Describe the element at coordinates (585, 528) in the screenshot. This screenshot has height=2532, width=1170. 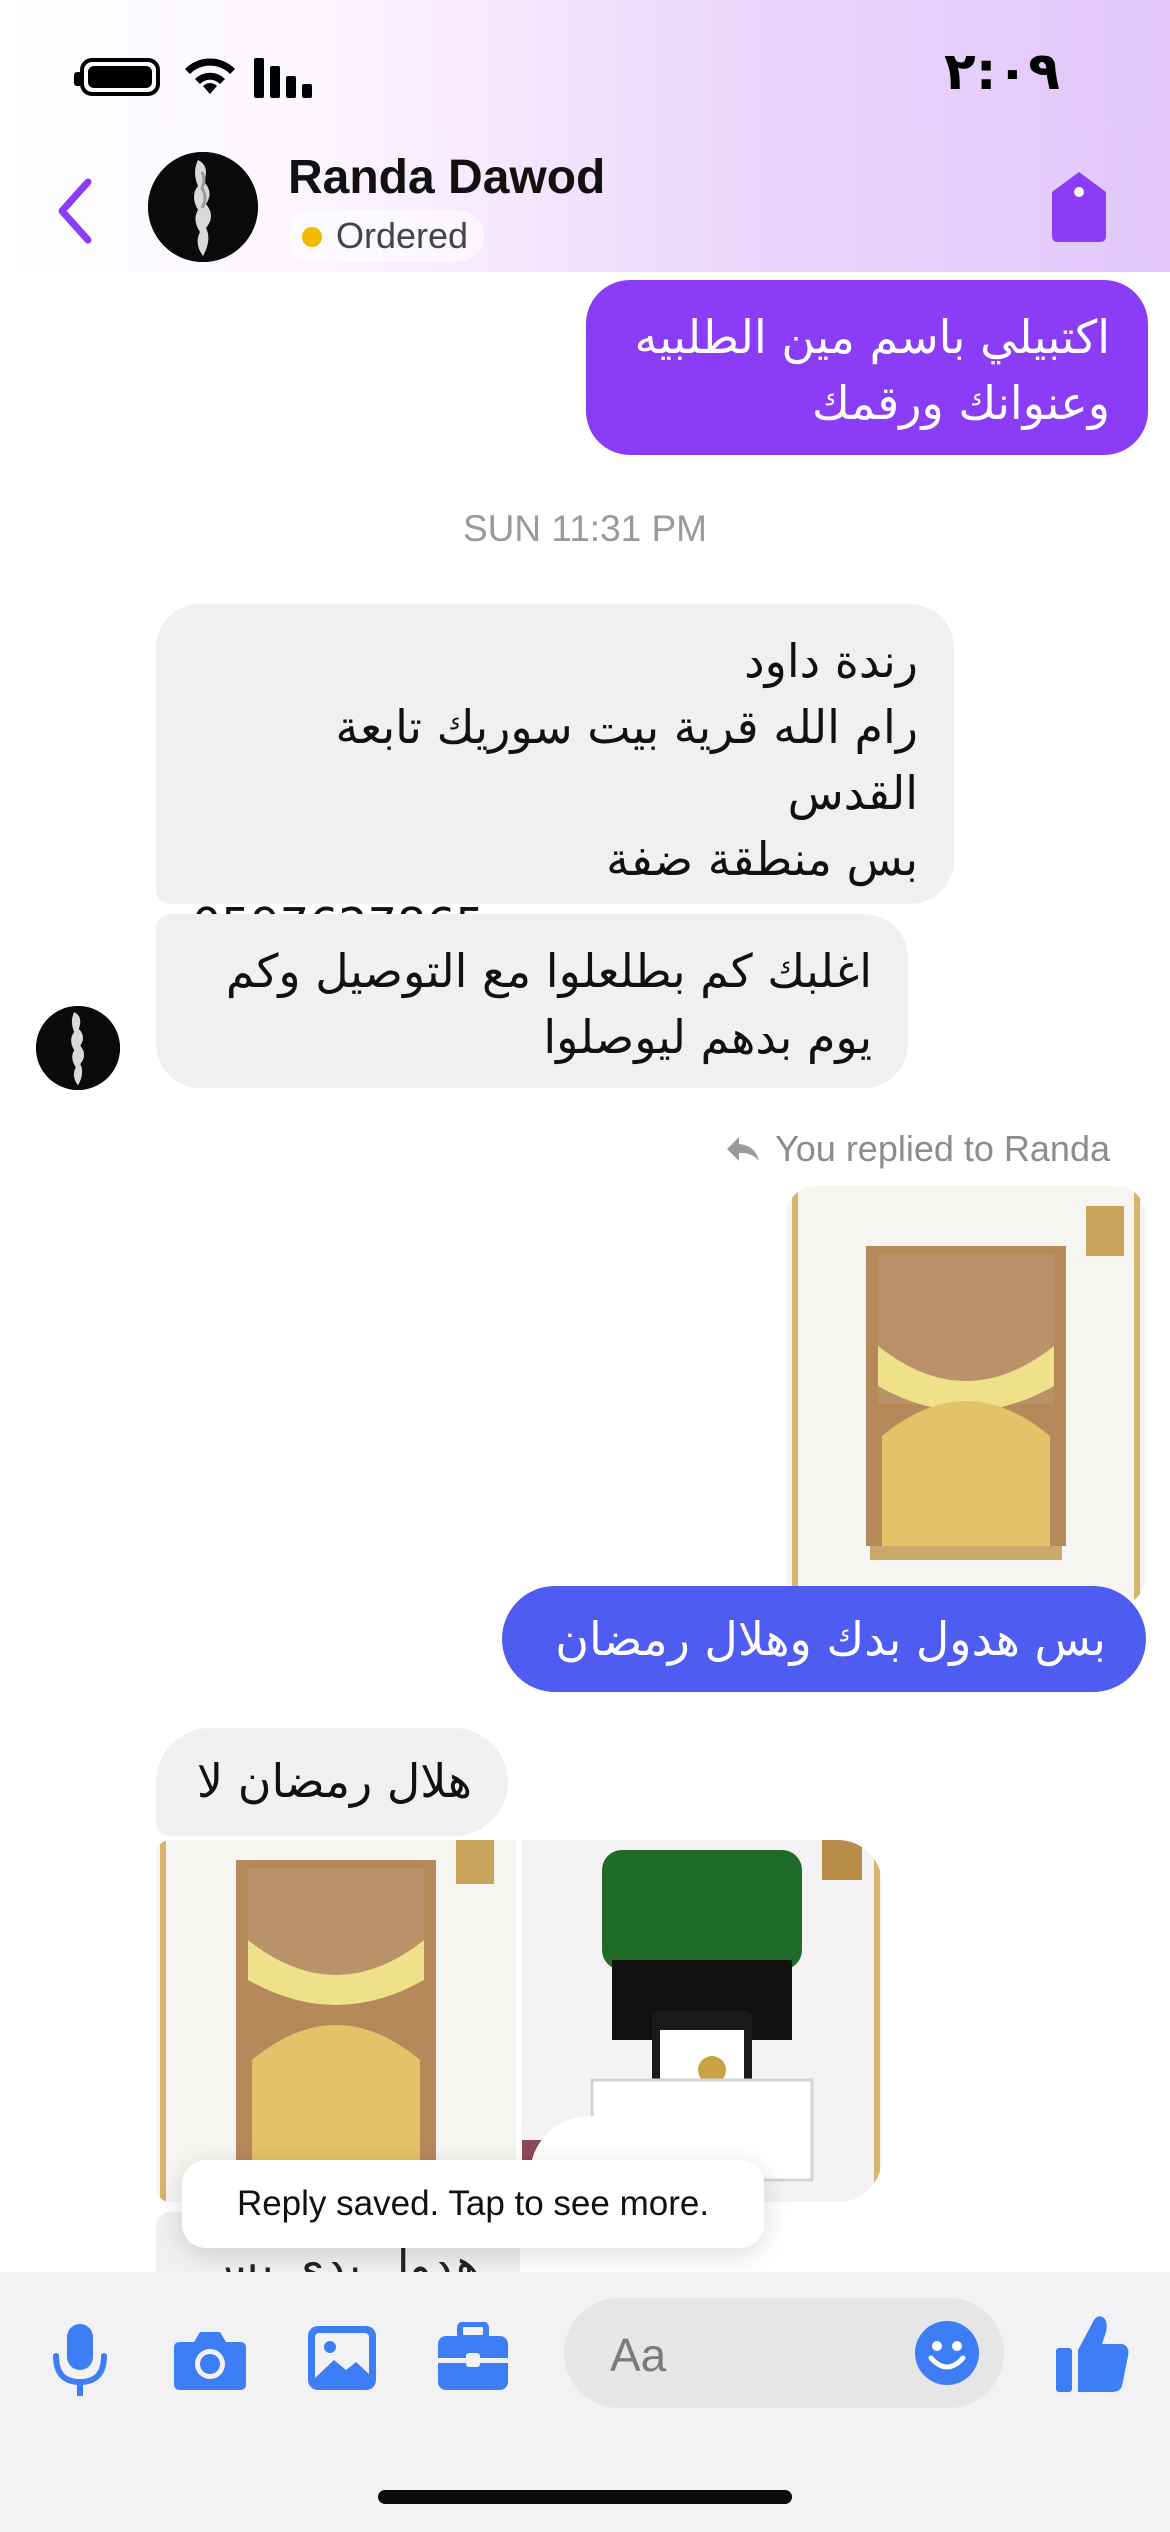
I see `message-timestamp: SUN 11:31 PM` at that location.